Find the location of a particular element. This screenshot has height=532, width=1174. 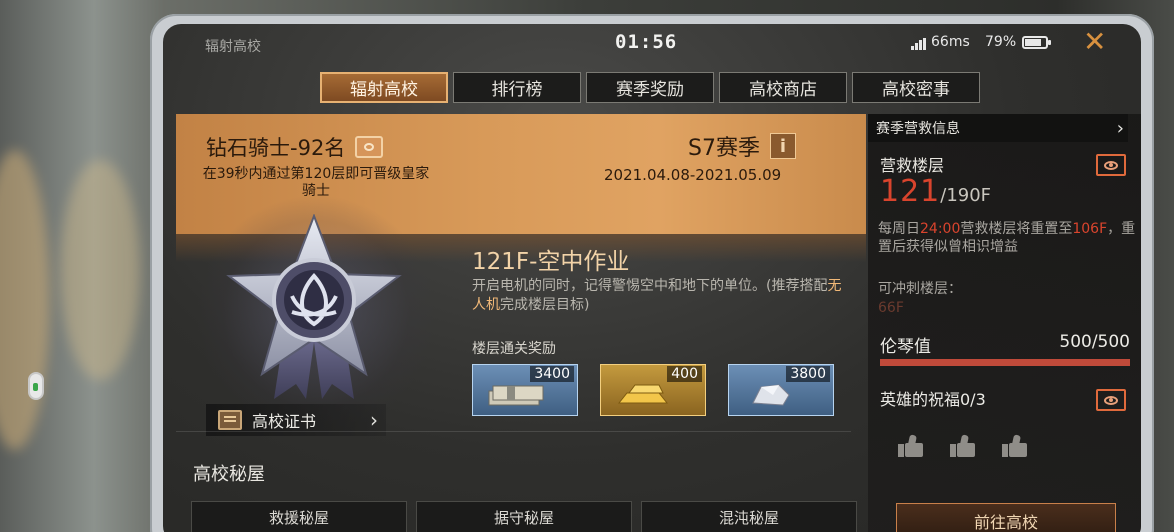

close-icon: ✕ is located at coordinates (1094, 42).